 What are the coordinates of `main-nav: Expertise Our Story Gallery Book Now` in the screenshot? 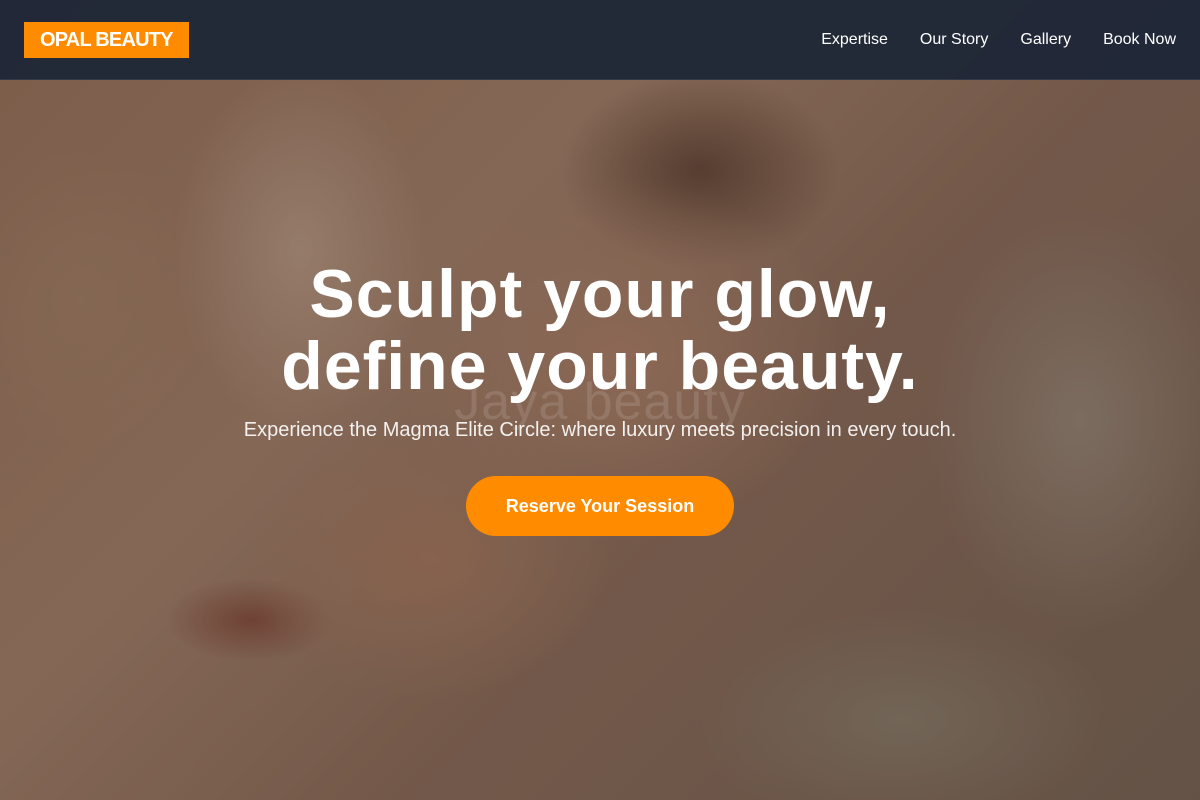 It's located at (982, 40).